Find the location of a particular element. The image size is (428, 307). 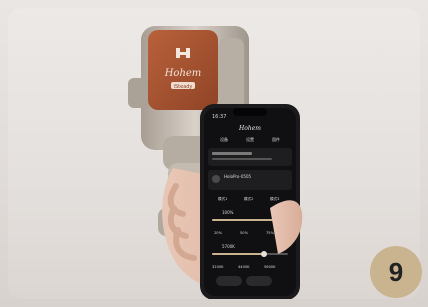

temp-option-1: 4400K is located at coordinates (244, 267).